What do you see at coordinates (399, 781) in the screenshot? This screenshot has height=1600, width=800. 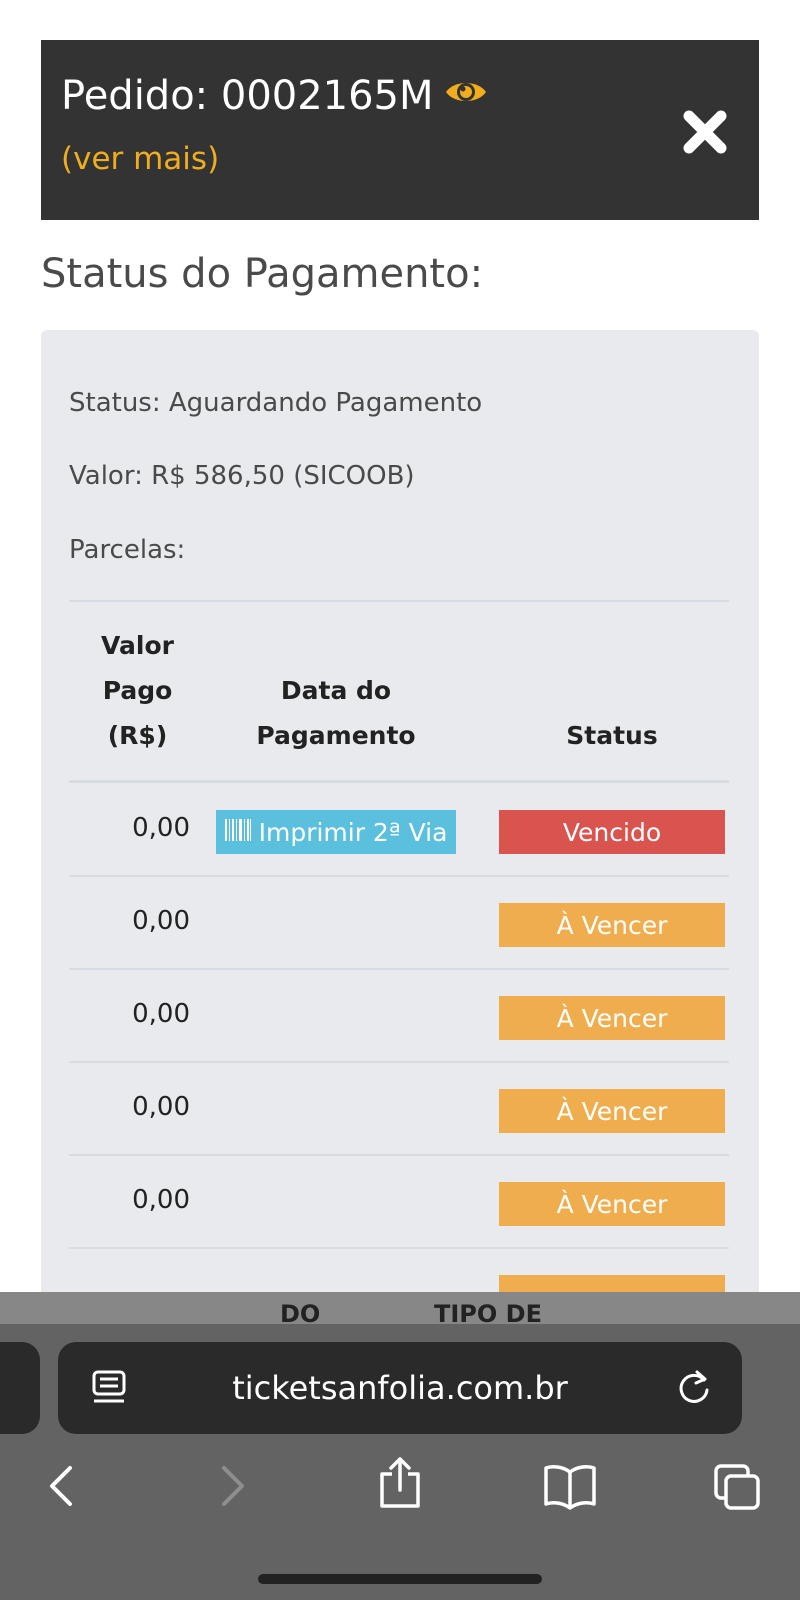 I see `header-divider` at bounding box center [399, 781].